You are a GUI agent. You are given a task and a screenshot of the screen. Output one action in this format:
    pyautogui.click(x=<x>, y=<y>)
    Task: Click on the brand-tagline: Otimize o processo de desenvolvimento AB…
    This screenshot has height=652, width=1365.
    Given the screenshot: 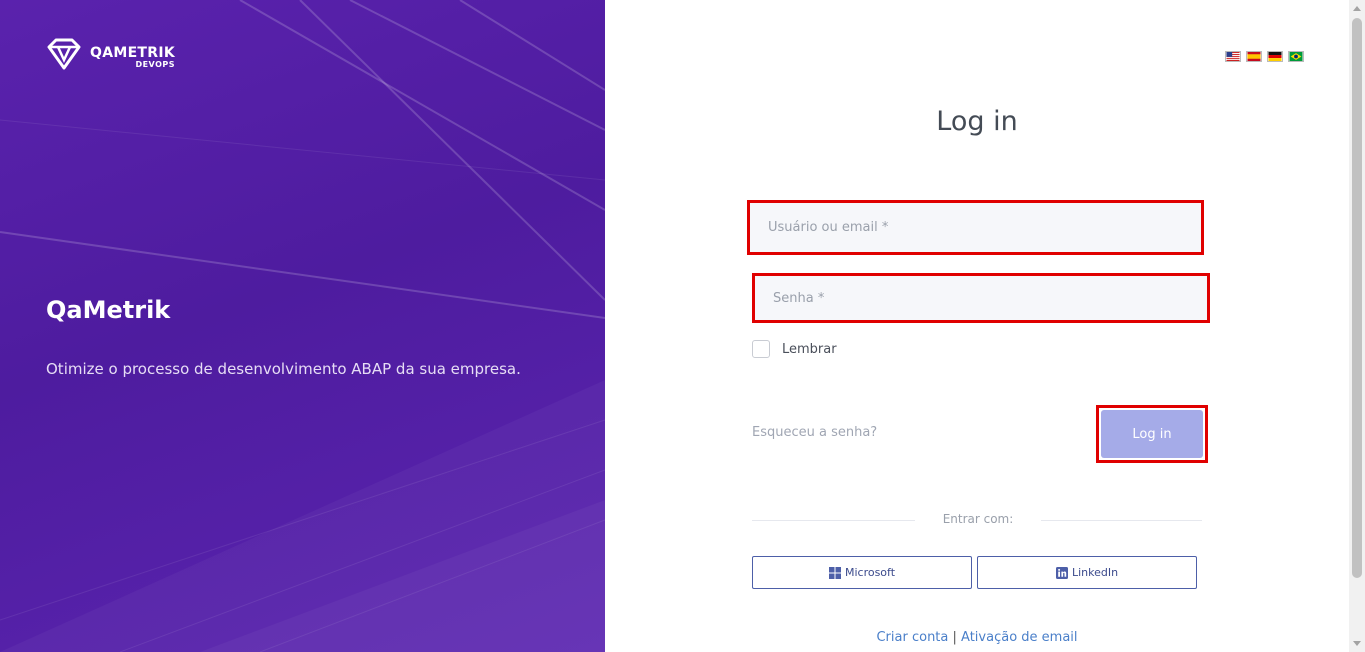 What is the action you would take?
    pyautogui.click(x=283, y=369)
    